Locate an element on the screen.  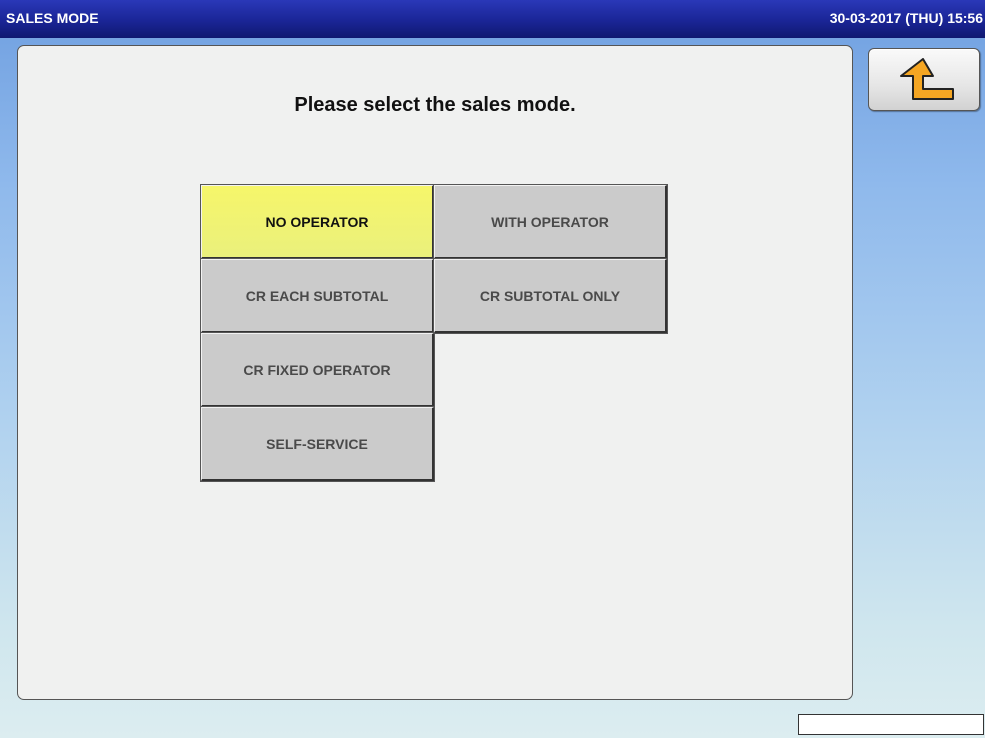
cr-subtotal-only-label: CR SUBTOTAL ONLY is located at coordinates (550, 295).